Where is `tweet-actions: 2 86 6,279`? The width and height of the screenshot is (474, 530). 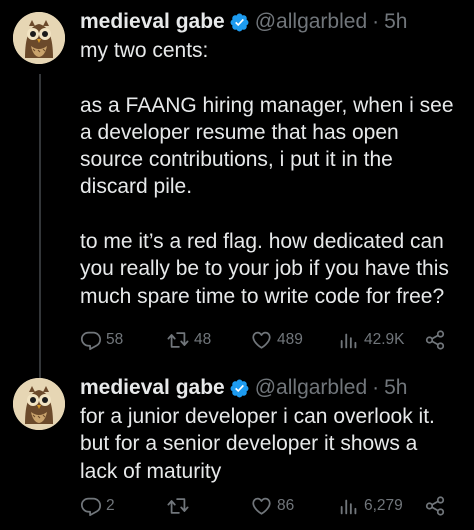
tweet-actions: 2 86 6,279 is located at coordinates (265, 506).